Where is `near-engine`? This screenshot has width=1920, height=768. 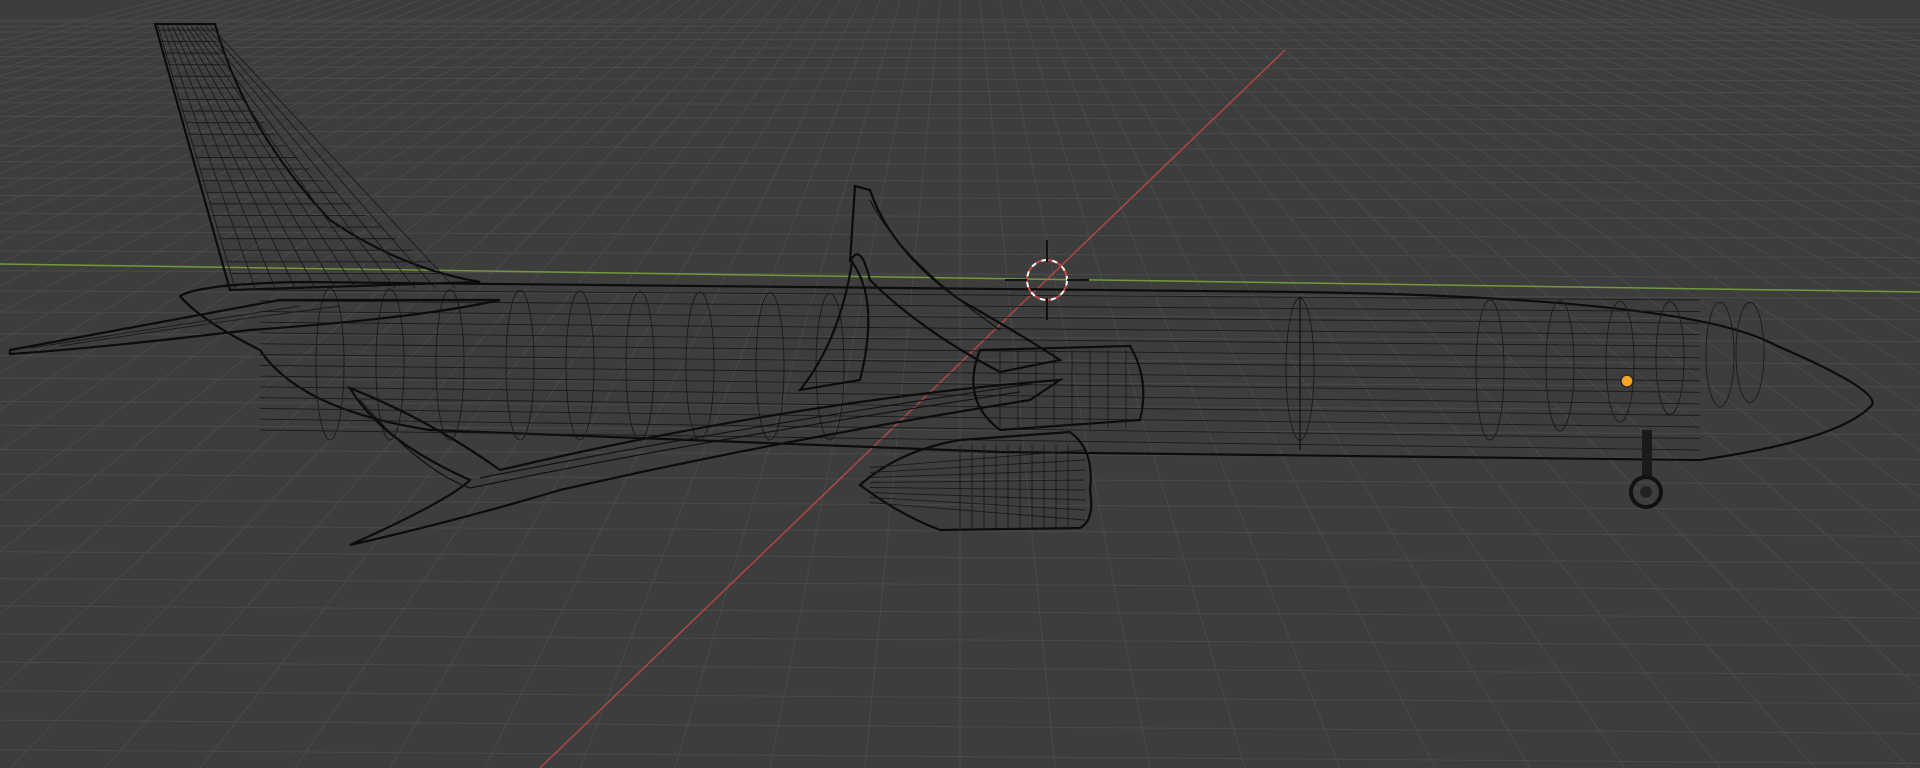
near-engine is located at coordinates (975, 481).